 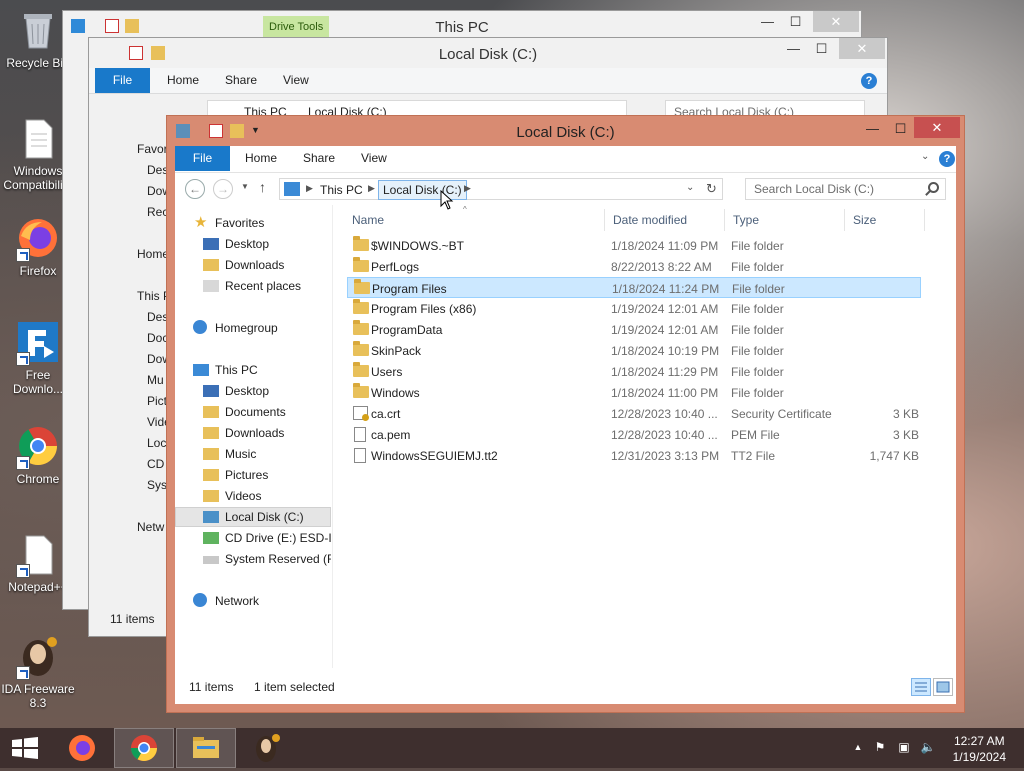 What do you see at coordinates (30, 748) in the screenshot?
I see `start-button` at bounding box center [30, 748].